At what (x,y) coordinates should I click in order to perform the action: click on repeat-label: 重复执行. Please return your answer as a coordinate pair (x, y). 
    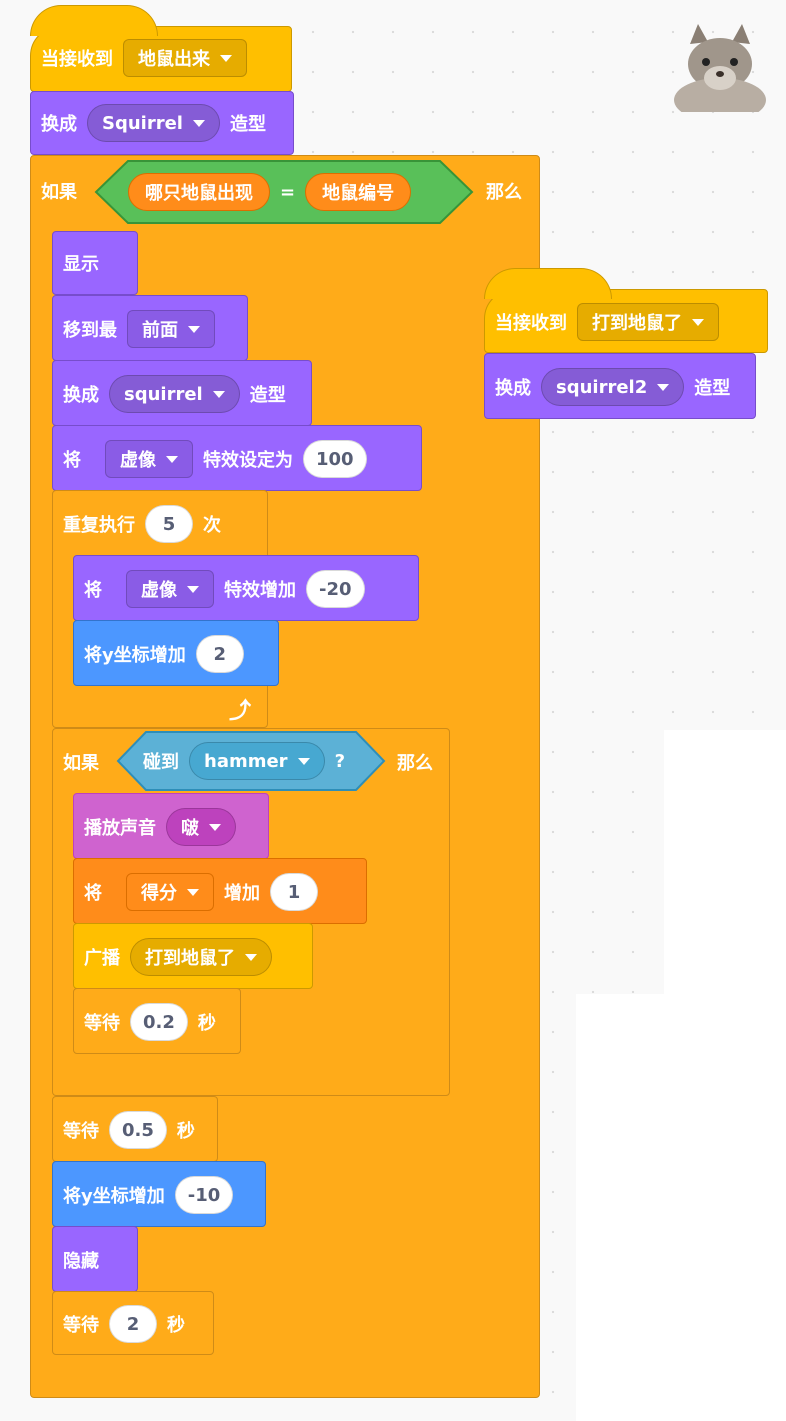
    Looking at the image, I should click on (99, 525).